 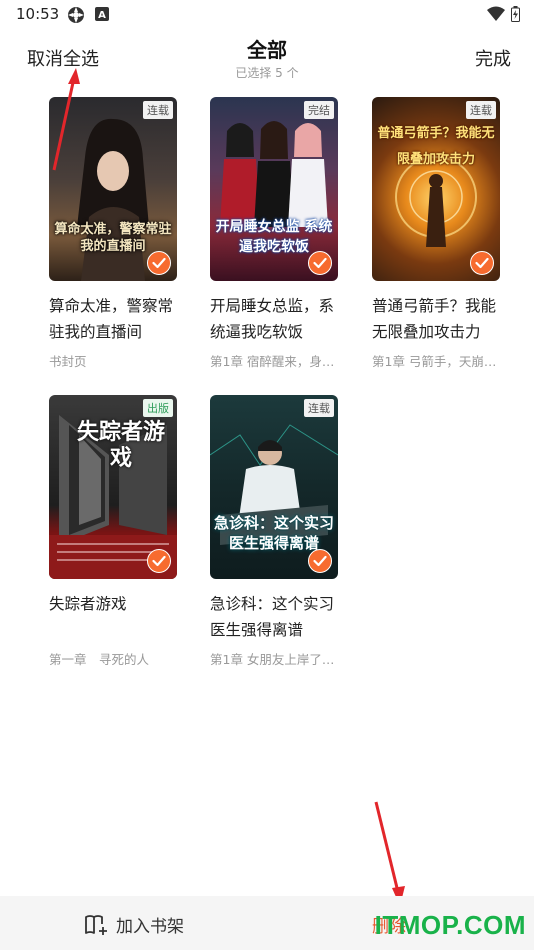 I want to click on annotation-arrow-up, so click(x=66, y=119).